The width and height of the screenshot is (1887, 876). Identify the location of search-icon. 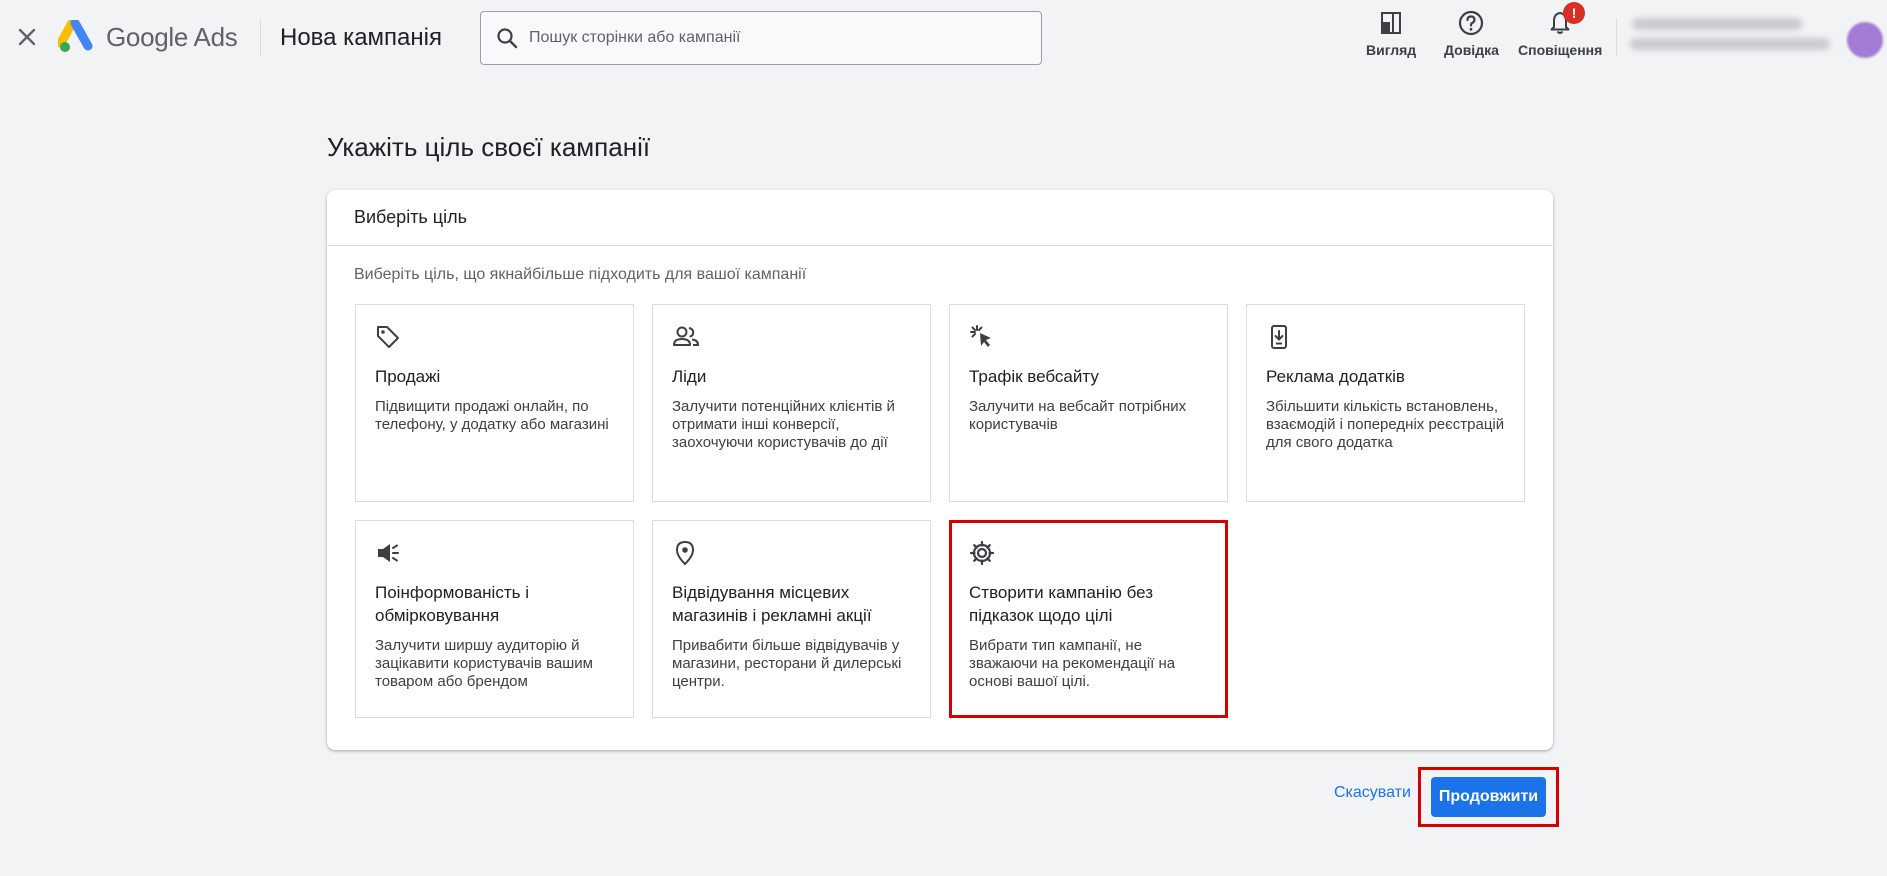
(507, 38).